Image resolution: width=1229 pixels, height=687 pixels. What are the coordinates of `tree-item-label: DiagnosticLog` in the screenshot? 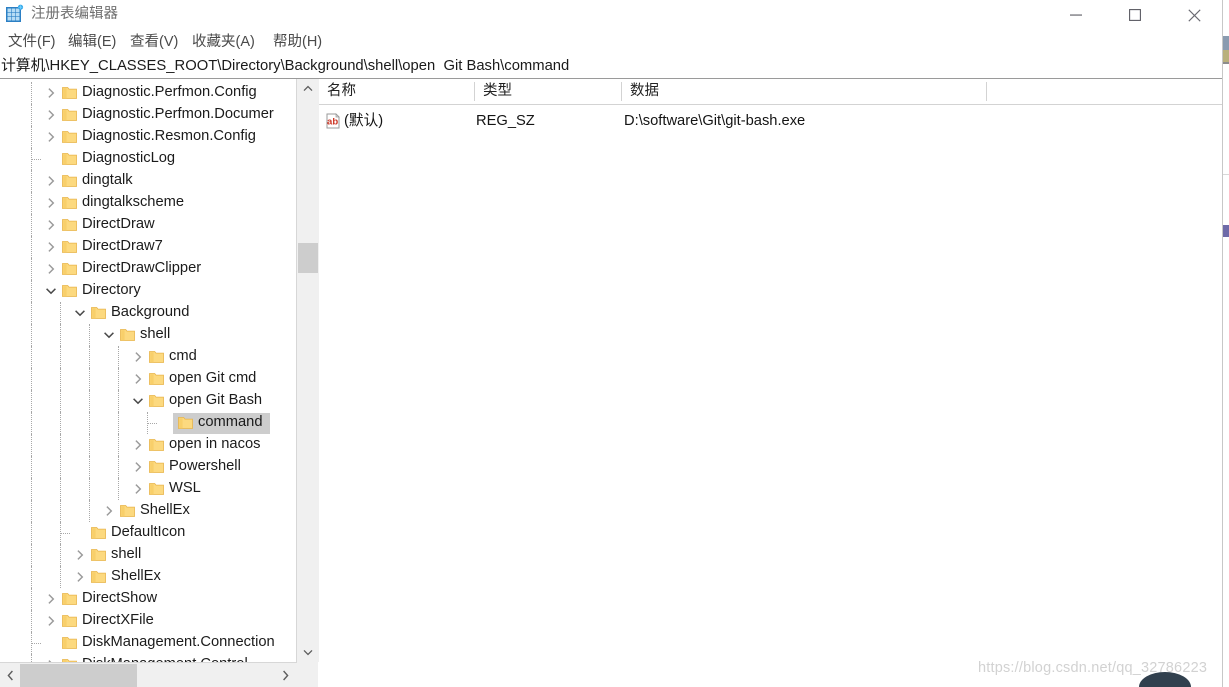 It's located at (129, 158).